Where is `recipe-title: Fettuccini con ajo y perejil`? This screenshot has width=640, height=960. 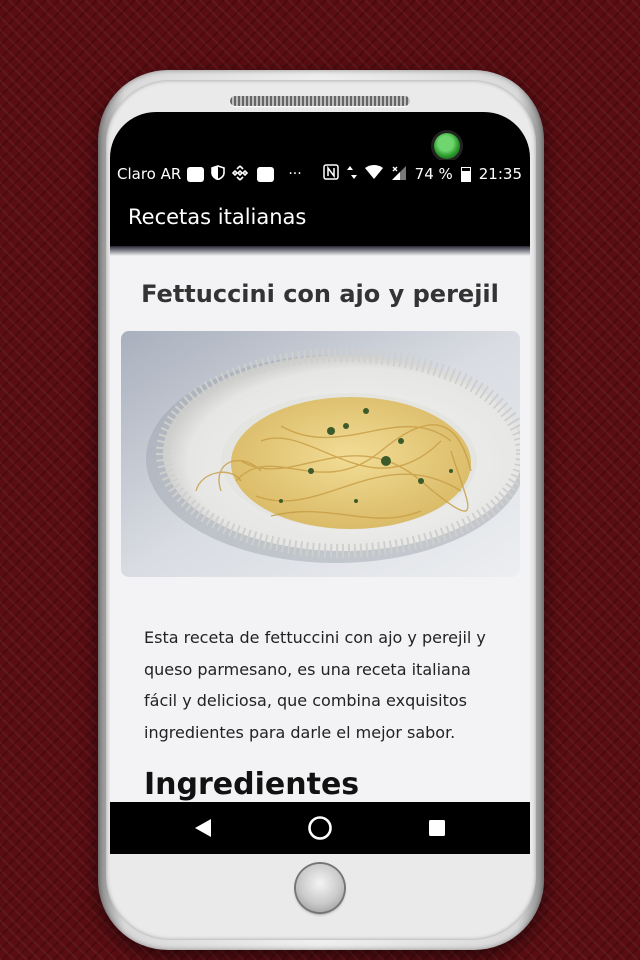 recipe-title: Fettuccini con ajo y perejil is located at coordinates (320, 294).